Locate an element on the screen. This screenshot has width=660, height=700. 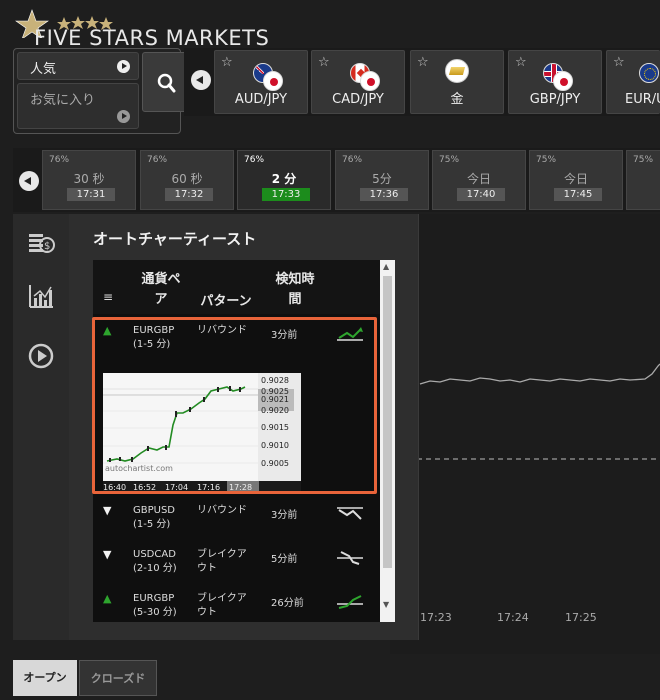
chart-icon is located at coordinates (41, 296).